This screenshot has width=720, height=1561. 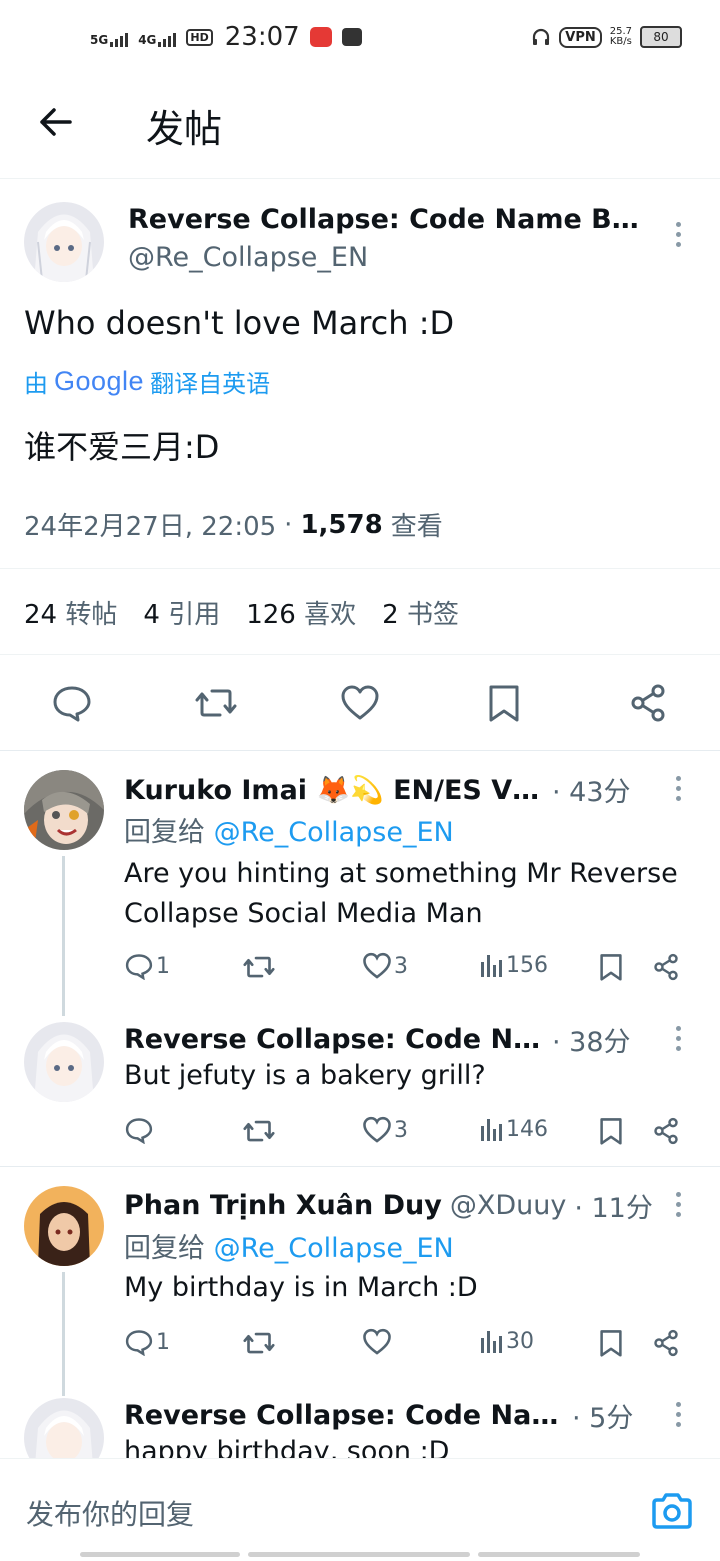 I want to click on stat-bookmarks: 2 书签, so click(x=420, y=612).